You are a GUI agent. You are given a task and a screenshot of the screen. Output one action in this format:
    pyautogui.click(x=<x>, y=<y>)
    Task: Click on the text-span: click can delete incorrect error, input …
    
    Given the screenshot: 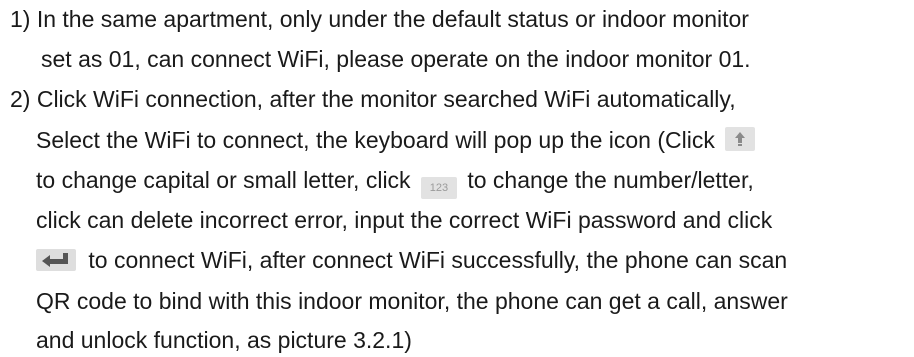 What is the action you would take?
    pyautogui.click(x=404, y=220)
    